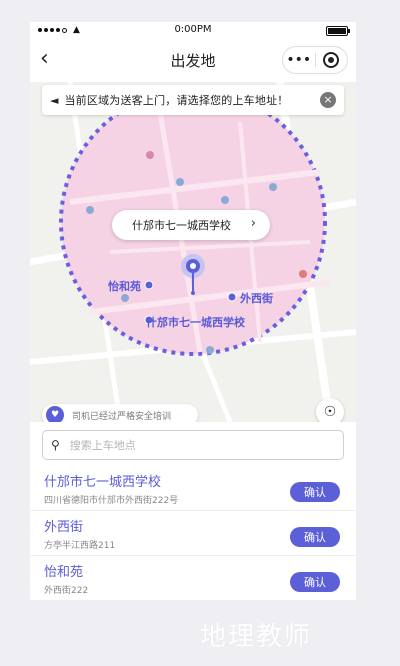 The image size is (400, 666). I want to click on search-icon: ⚲, so click(55, 445).